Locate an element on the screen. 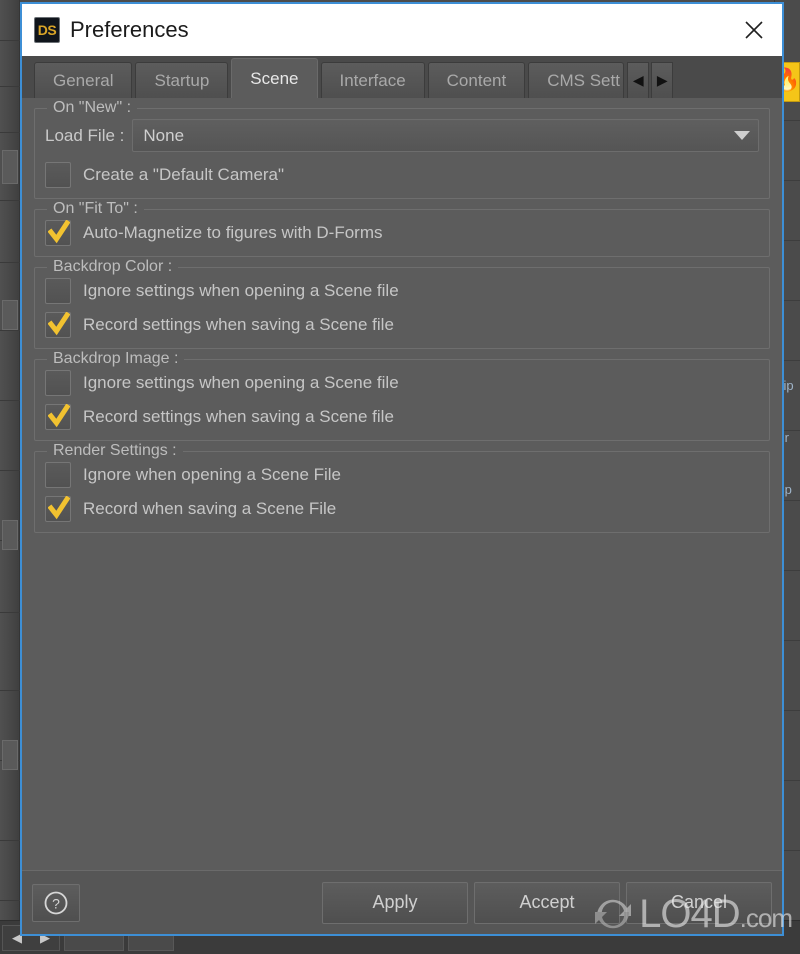 The width and height of the screenshot is (800, 954). checkbox-label-render-record: Record when saving a Scene File is located at coordinates (210, 508).